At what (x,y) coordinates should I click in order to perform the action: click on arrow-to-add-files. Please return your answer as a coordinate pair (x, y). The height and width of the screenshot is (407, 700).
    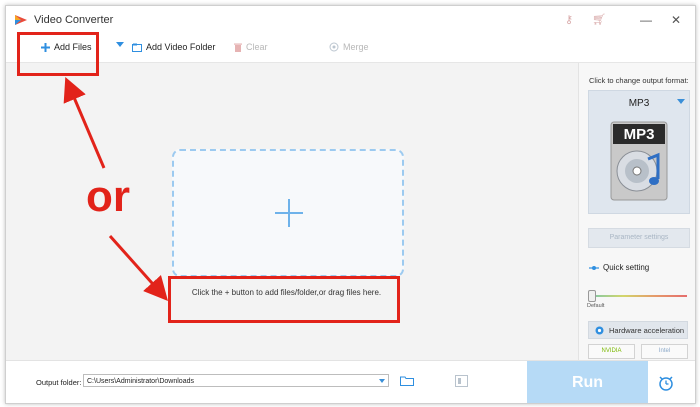
    Looking at the image, I should click on (84, 122).